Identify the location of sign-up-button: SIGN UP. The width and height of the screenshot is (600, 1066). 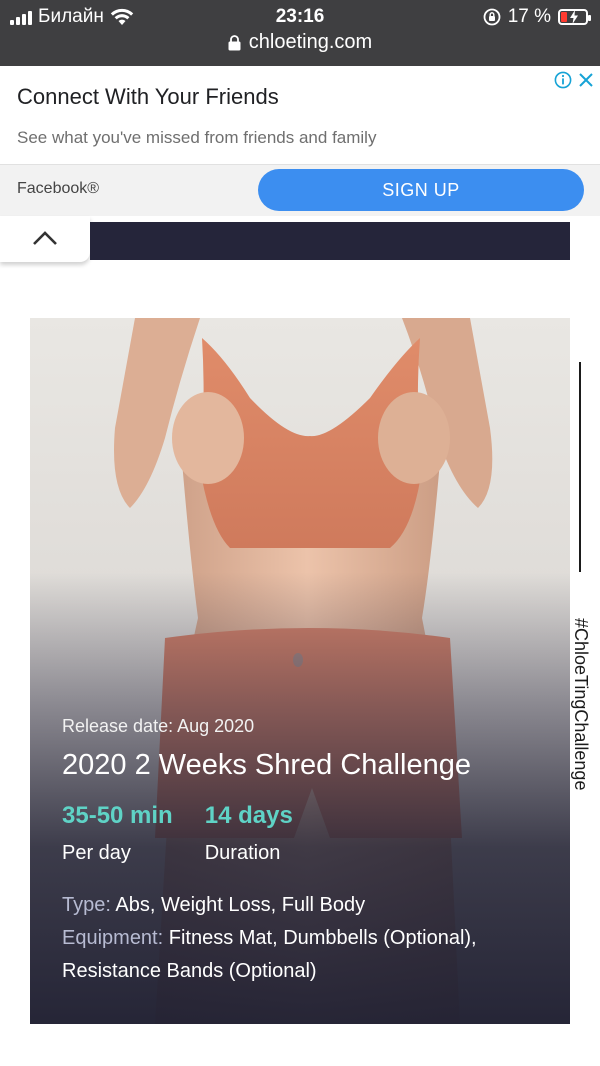
(421, 190).